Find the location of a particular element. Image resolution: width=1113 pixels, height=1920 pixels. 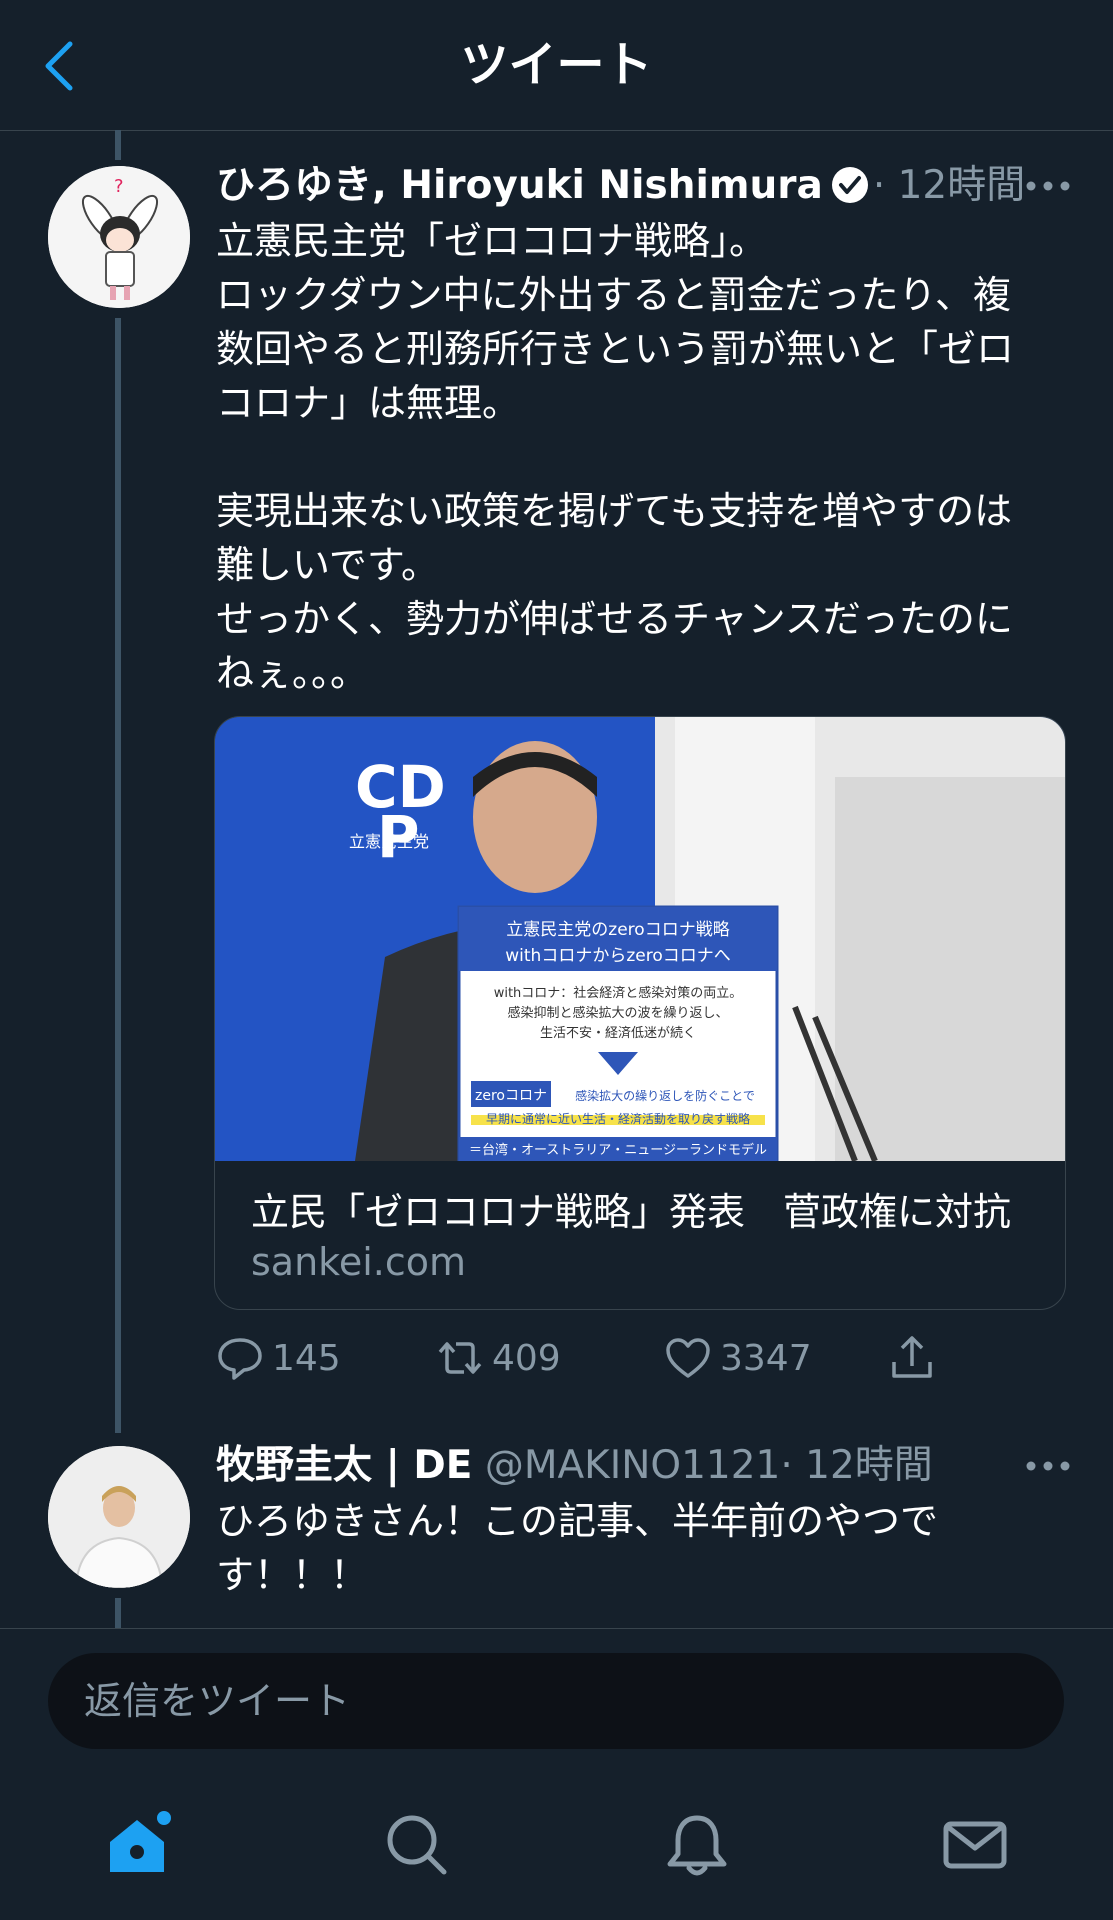

sign-head: 立憲民主党のzeroコロナ戦略 is located at coordinates (617, 929).